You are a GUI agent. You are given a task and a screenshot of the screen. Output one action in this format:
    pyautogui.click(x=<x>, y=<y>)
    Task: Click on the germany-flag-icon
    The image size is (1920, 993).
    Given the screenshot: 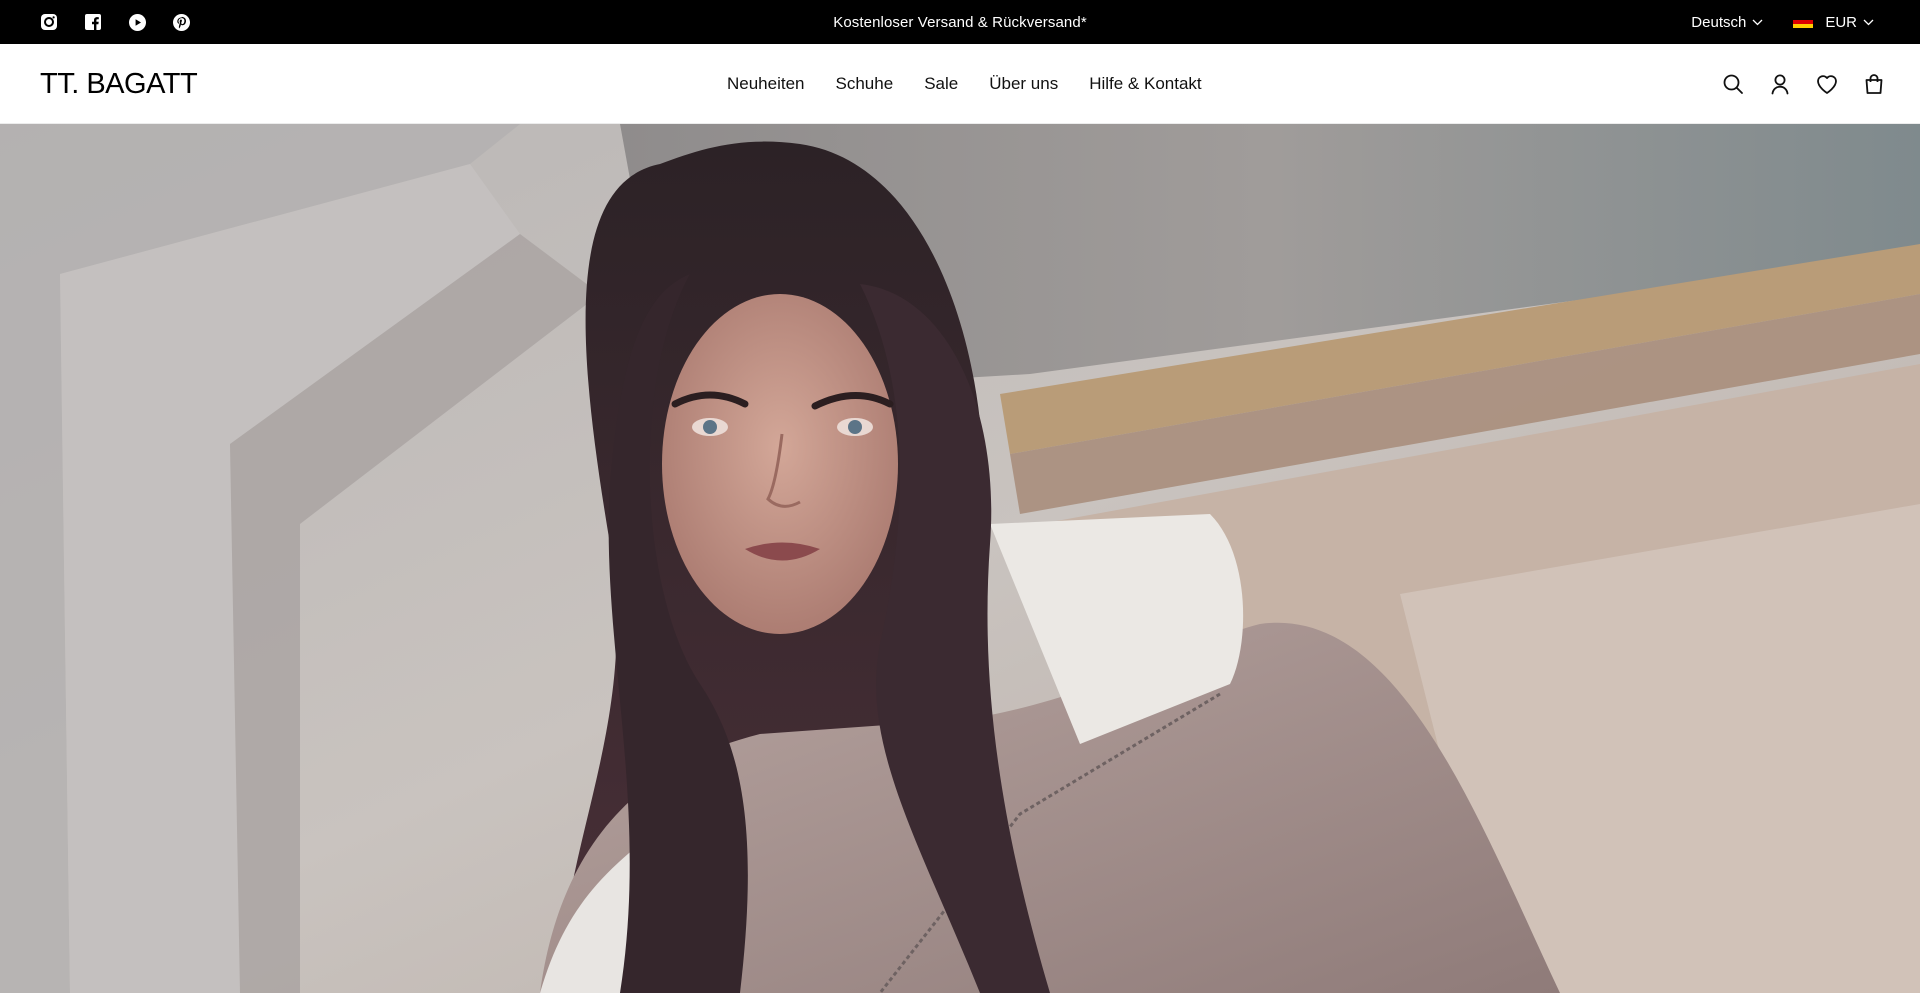 What is the action you would take?
    pyautogui.click(x=1803, y=22)
    